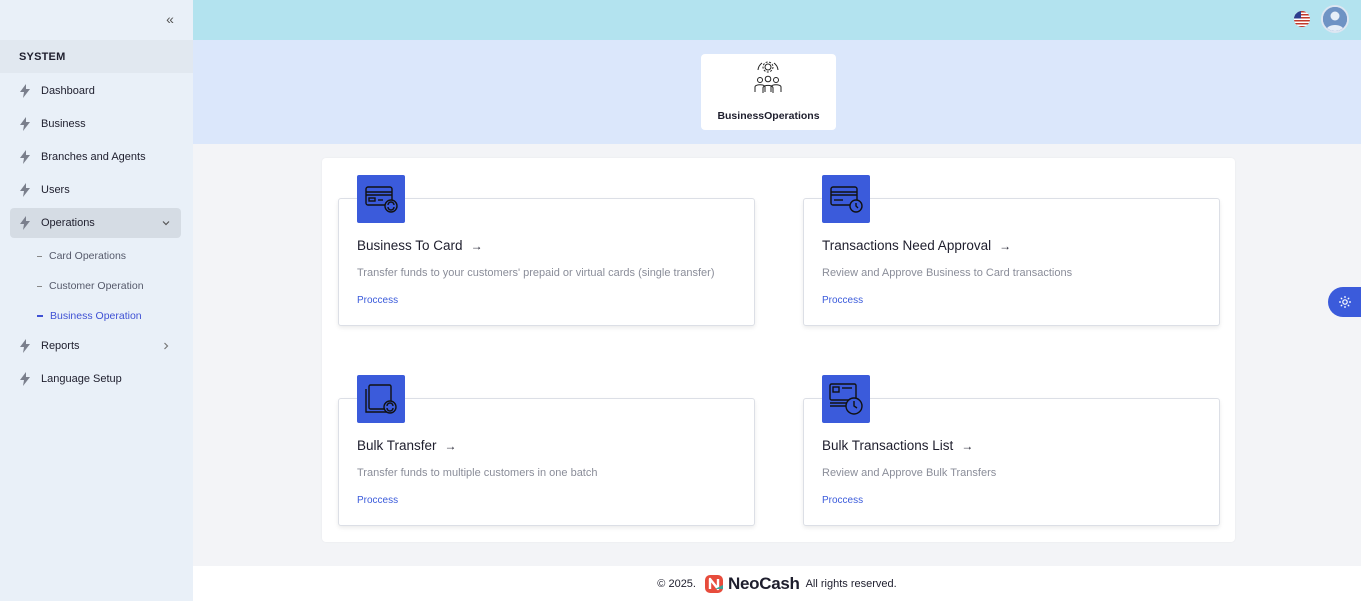  What do you see at coordinates (60, 346) in the screenshot?
I see `sidebar-item-label: Reports` at bounding box center [60, 346].